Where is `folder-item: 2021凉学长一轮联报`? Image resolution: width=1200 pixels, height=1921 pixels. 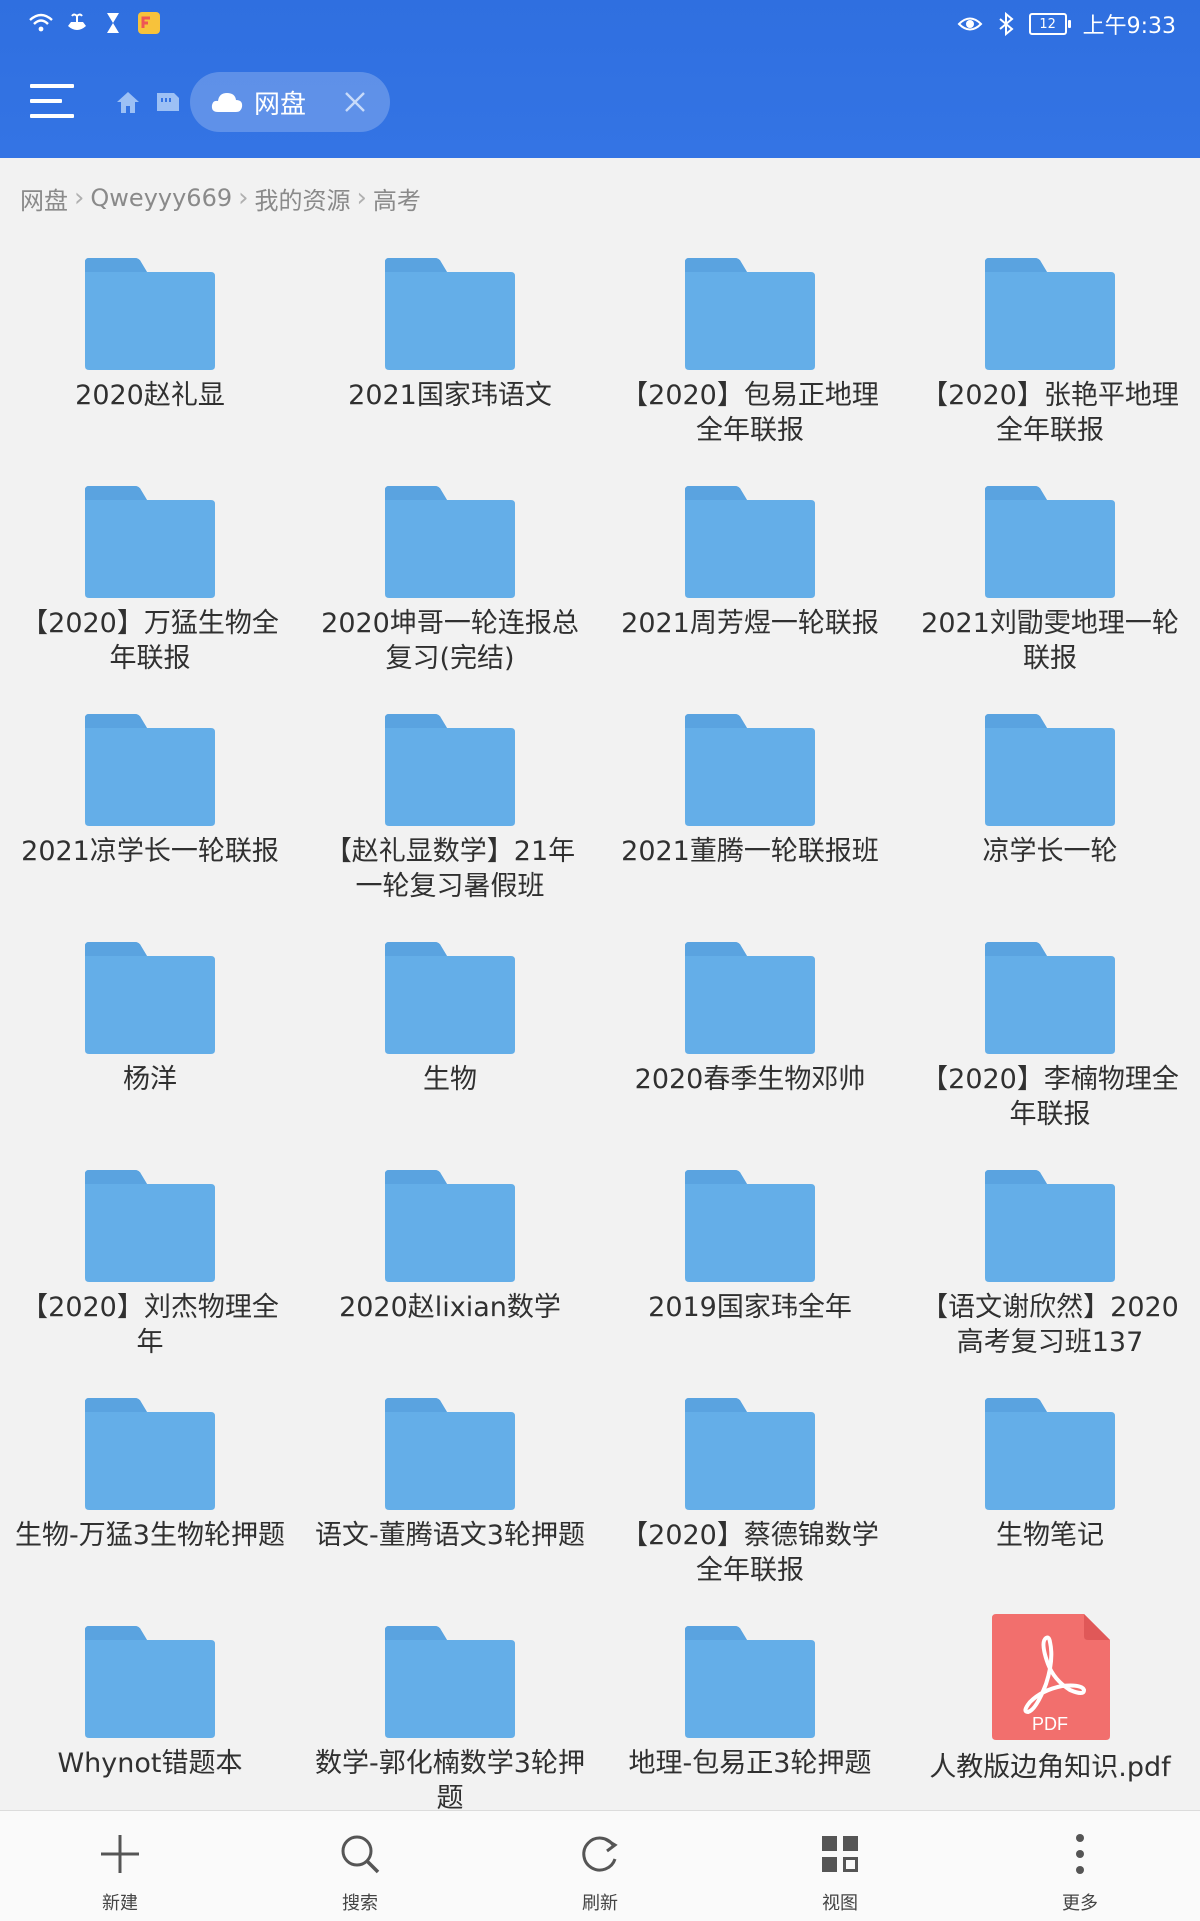
folder-item: 2021凉学长一轮联报 is located at coordinates (150, 820).